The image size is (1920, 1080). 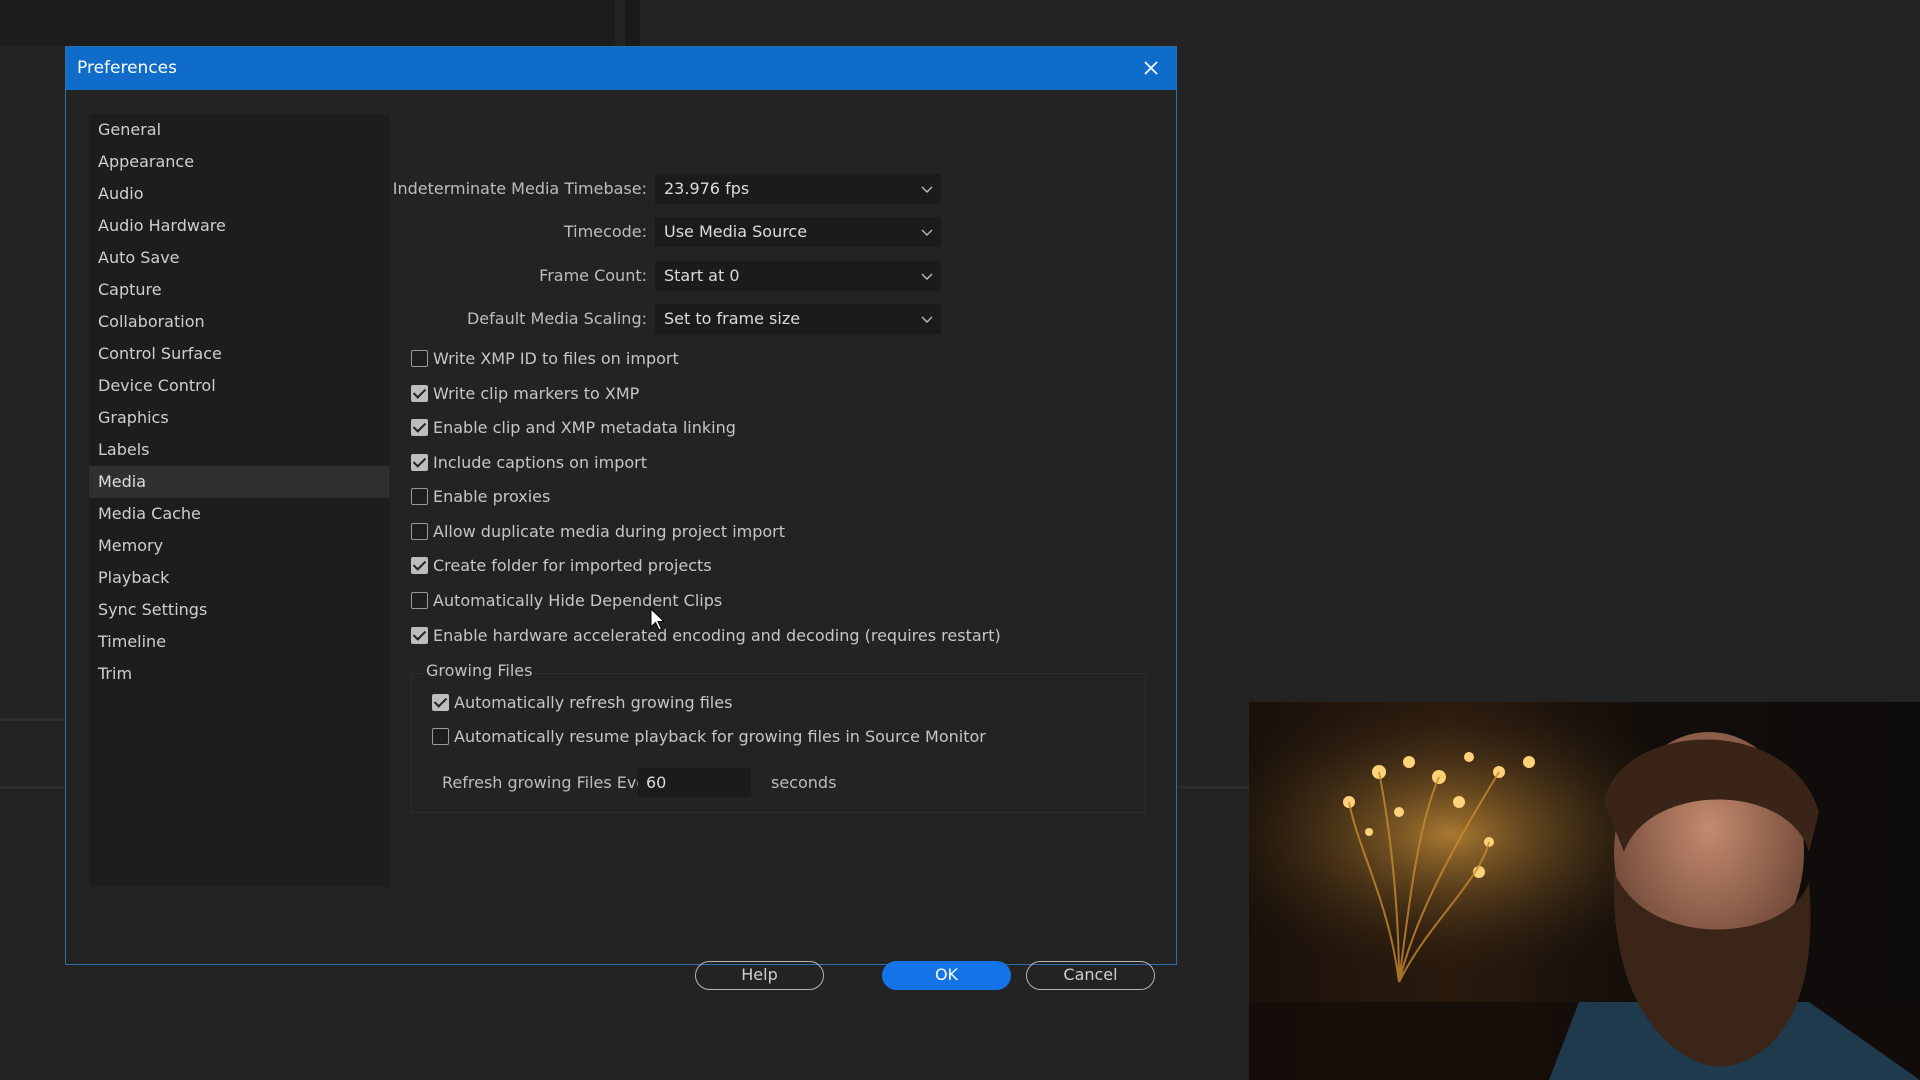 What do you see at coordinates (804, 782) in the screenshot?
I see `refresh-interval-unit: seconds` at bounding box center [804, 782].